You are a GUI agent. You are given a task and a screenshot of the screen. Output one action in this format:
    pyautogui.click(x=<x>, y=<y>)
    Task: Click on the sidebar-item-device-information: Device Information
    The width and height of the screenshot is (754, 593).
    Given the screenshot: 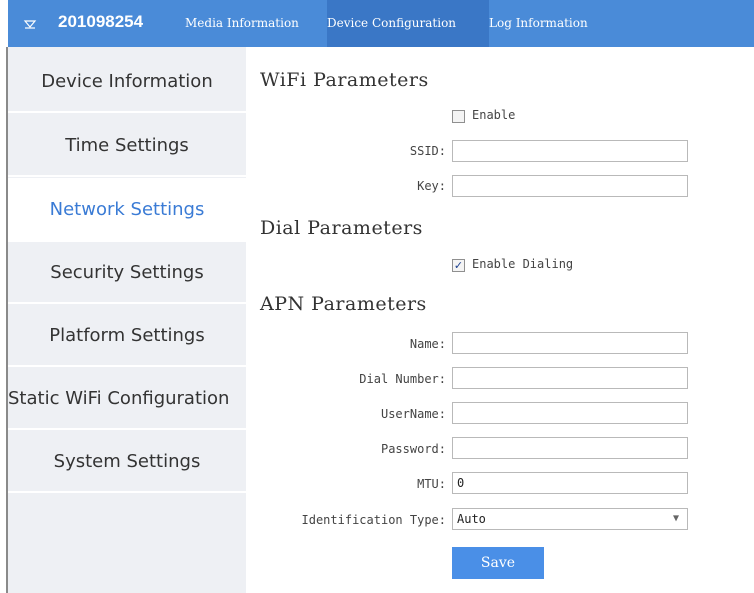 What is the action you would take?
    pyautogui.click(x=127, y=82)
    